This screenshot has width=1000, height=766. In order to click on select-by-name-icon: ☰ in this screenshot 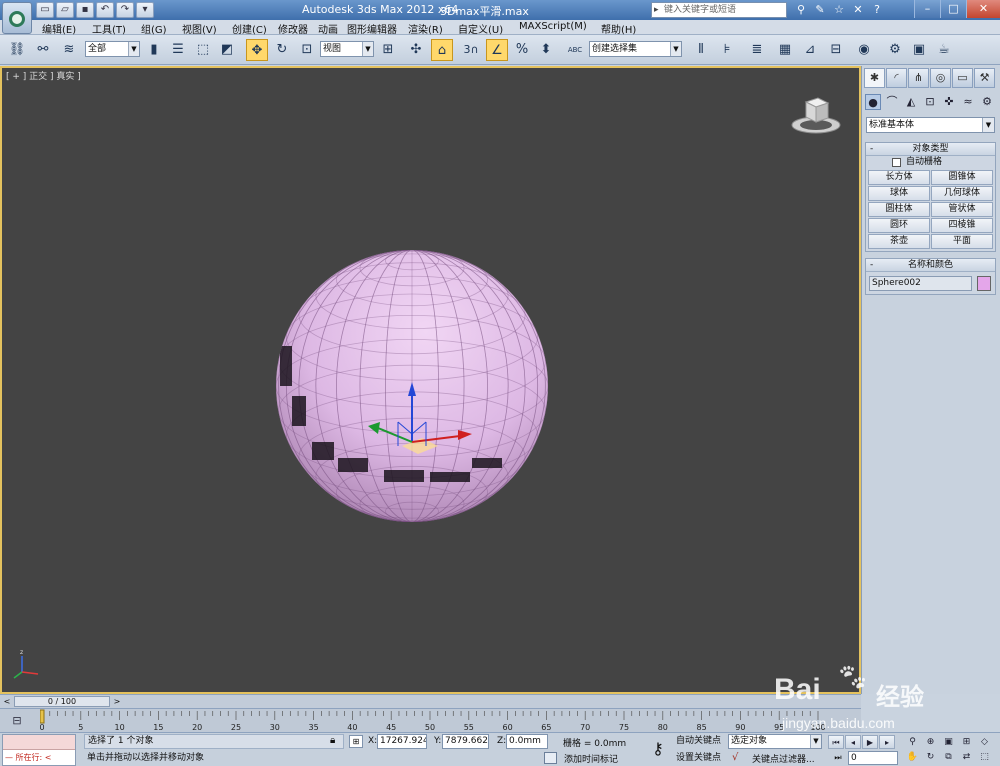, I will do `click(178, 50)`.